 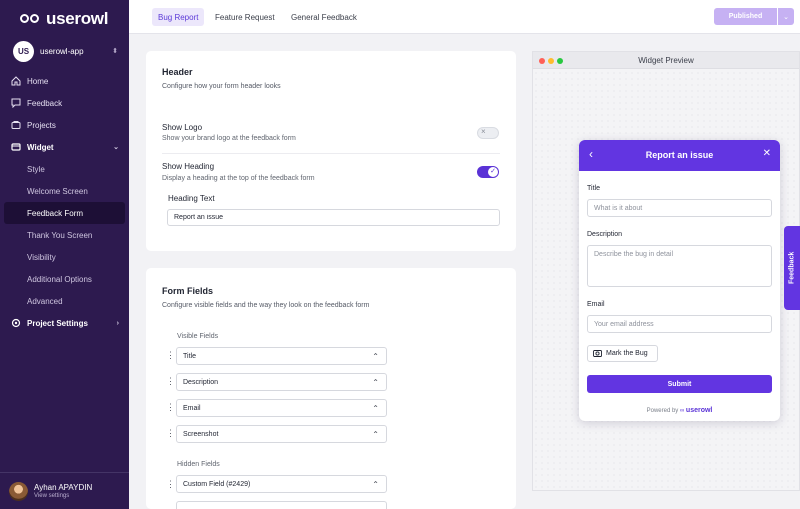 What do you see at coordinates (15, 81) in the screenshot?
I see `home-icon` at bounding box center [15, 81].